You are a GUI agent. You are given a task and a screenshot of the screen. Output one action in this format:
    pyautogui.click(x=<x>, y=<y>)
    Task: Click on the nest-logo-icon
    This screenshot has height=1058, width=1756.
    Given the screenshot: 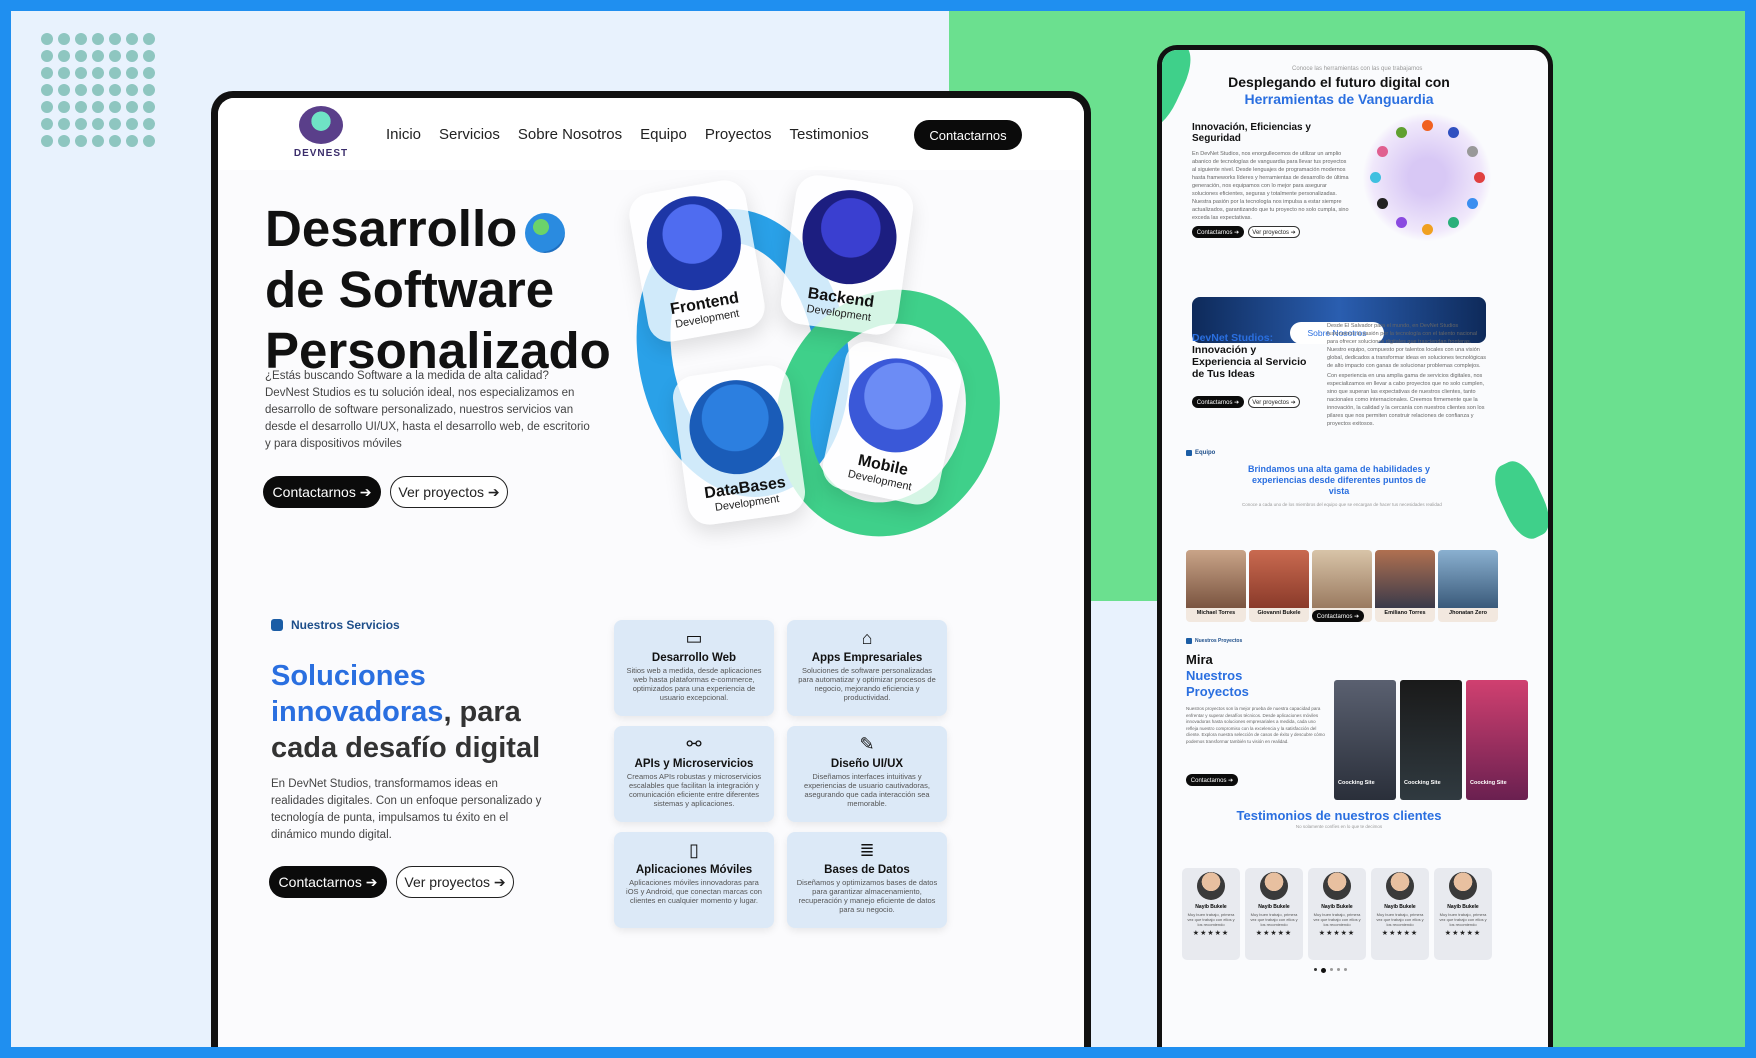 What is the action you would take?
    pyautogui.click(x=321, y=125)
    